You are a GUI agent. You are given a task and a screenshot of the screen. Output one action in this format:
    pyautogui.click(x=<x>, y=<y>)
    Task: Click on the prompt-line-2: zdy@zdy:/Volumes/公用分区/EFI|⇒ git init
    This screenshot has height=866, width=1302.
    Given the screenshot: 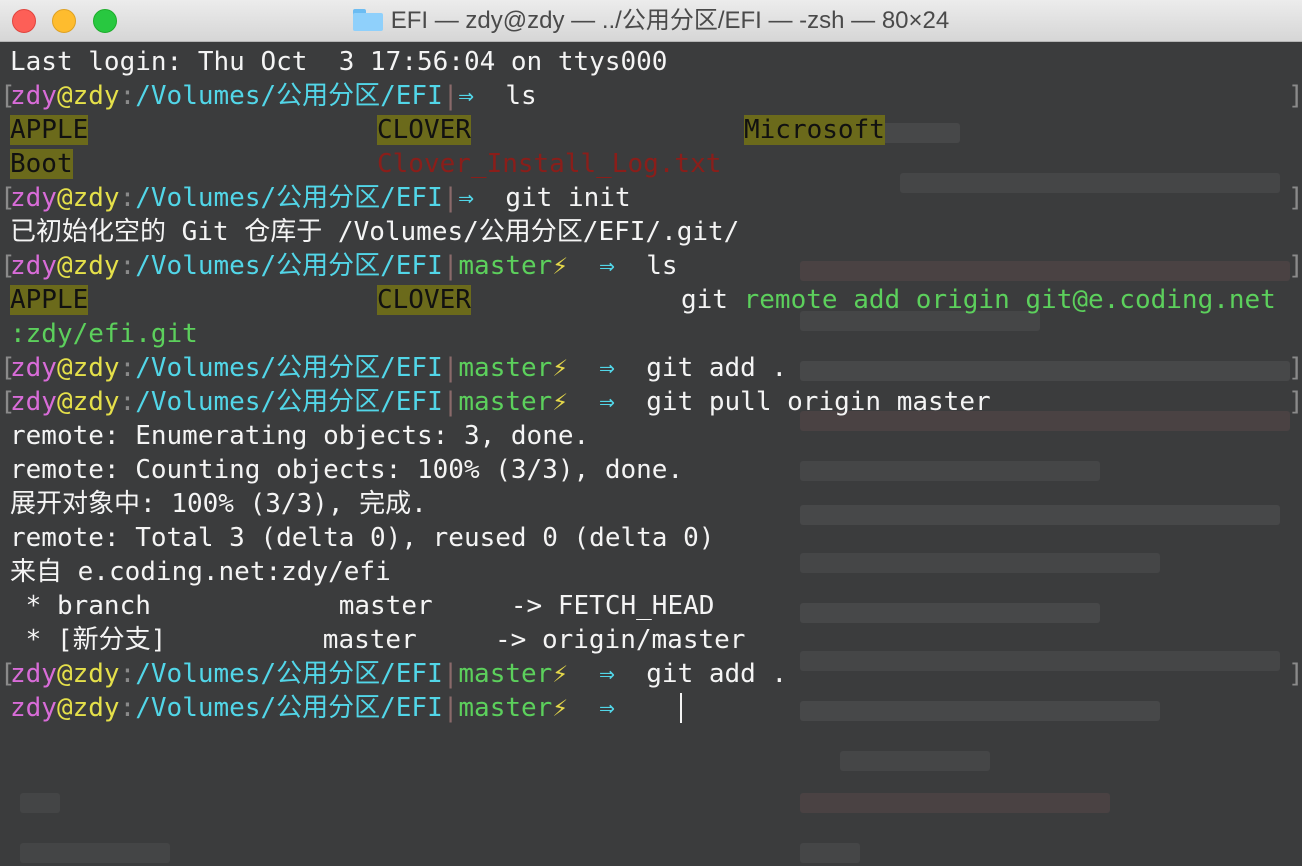 What is the action you would take?
    pyautogui.click(x=320, y=198)
    